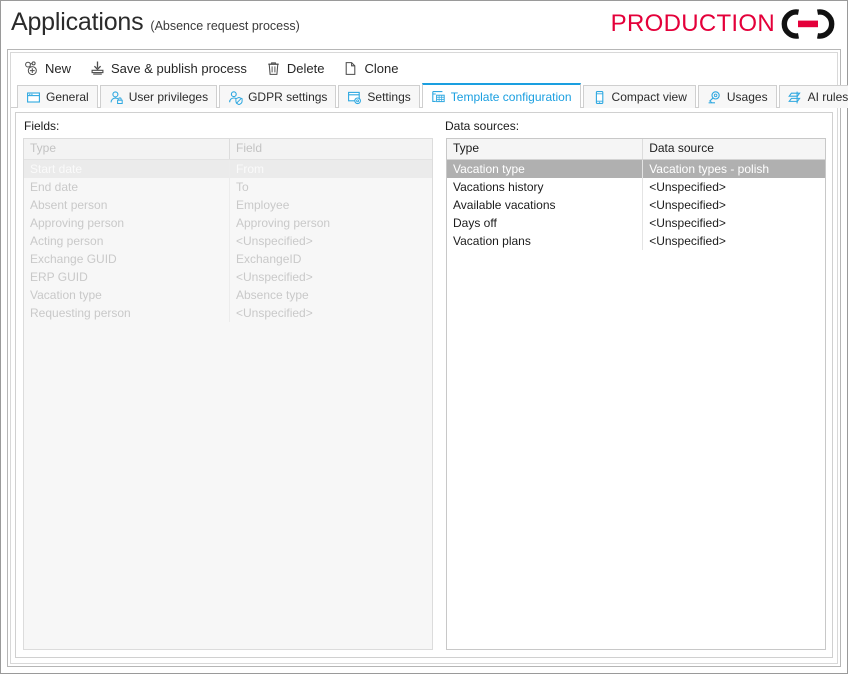 This screenshot has height=674, width=848. I want to click on data-sources-label: Data sources:, so click(482, 126).